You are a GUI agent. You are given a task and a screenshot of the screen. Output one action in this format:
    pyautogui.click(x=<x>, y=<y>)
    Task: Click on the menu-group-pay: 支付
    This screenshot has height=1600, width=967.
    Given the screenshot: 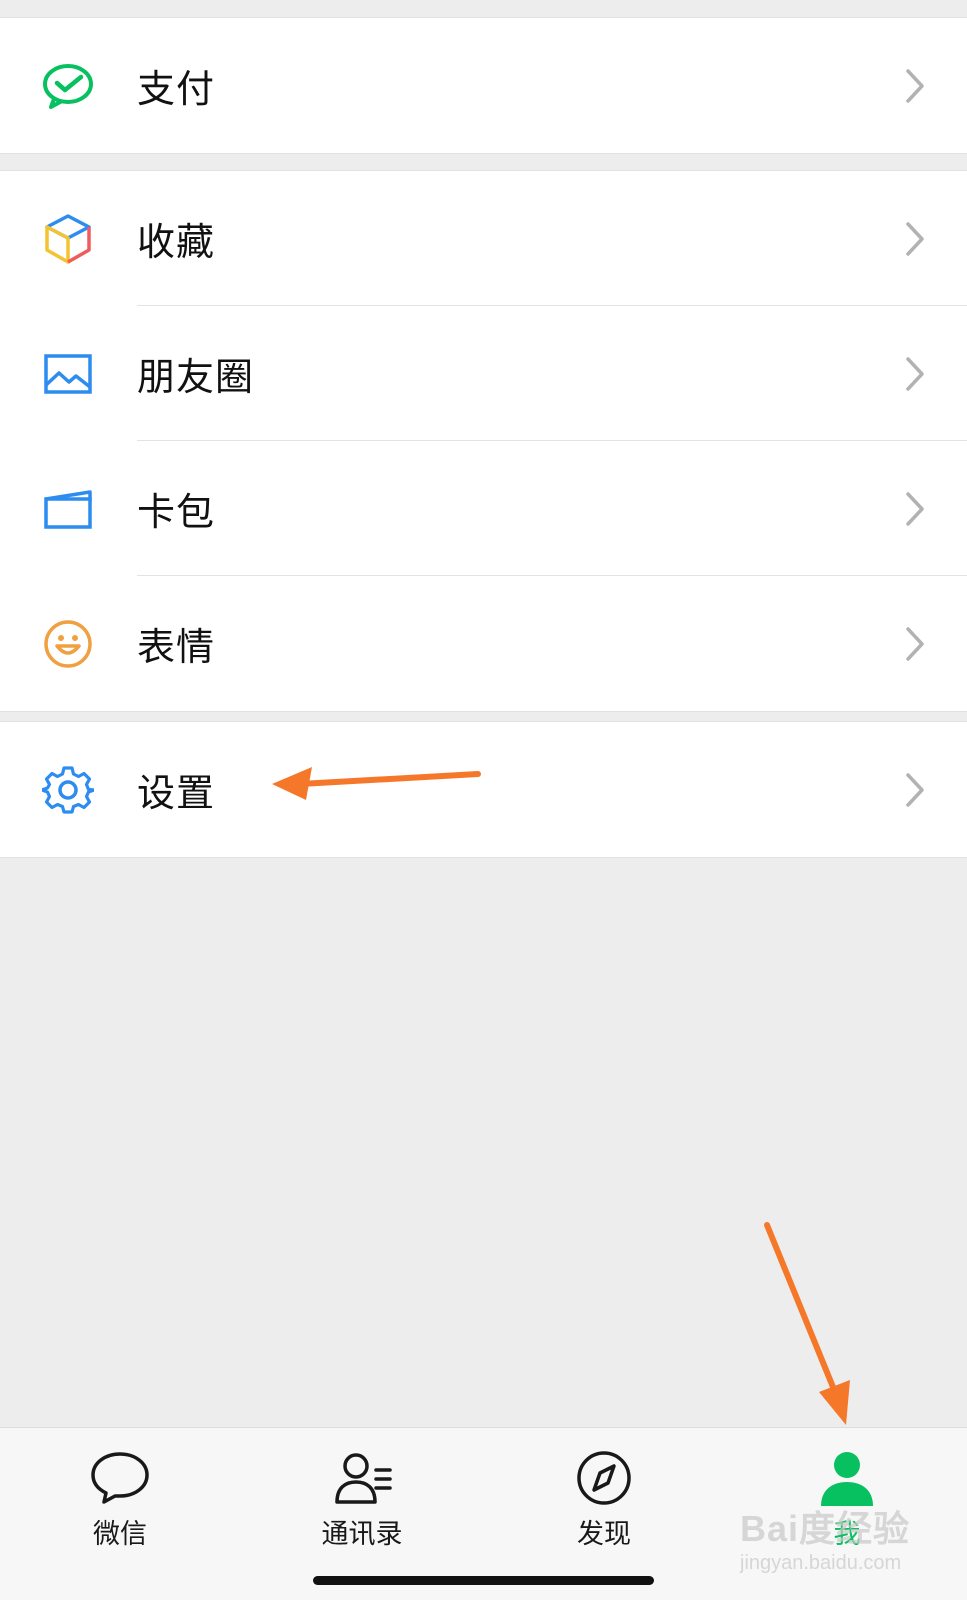 What is the action you would take?
    pyautogui.click(x=483, y=85)
    